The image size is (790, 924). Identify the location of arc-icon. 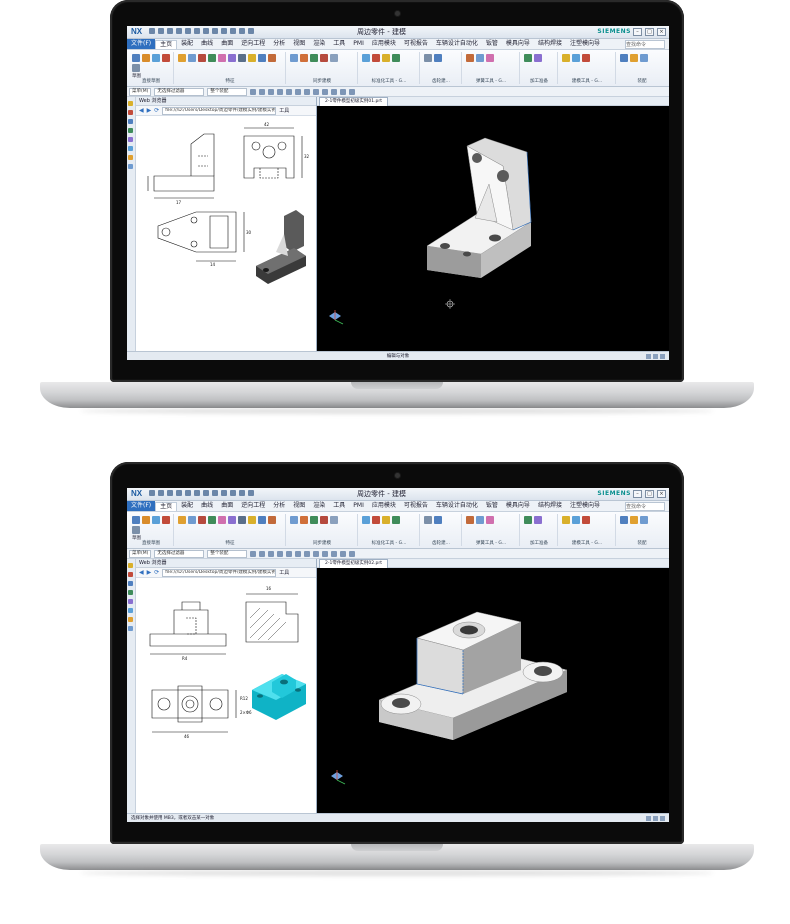
(166, 520).